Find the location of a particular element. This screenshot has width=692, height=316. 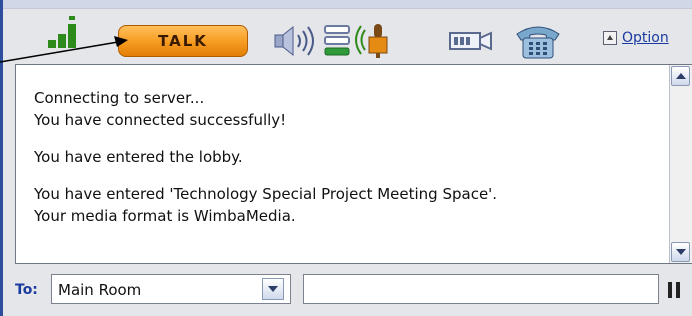

chevron-down-icon is located at coordinates (273, 289).